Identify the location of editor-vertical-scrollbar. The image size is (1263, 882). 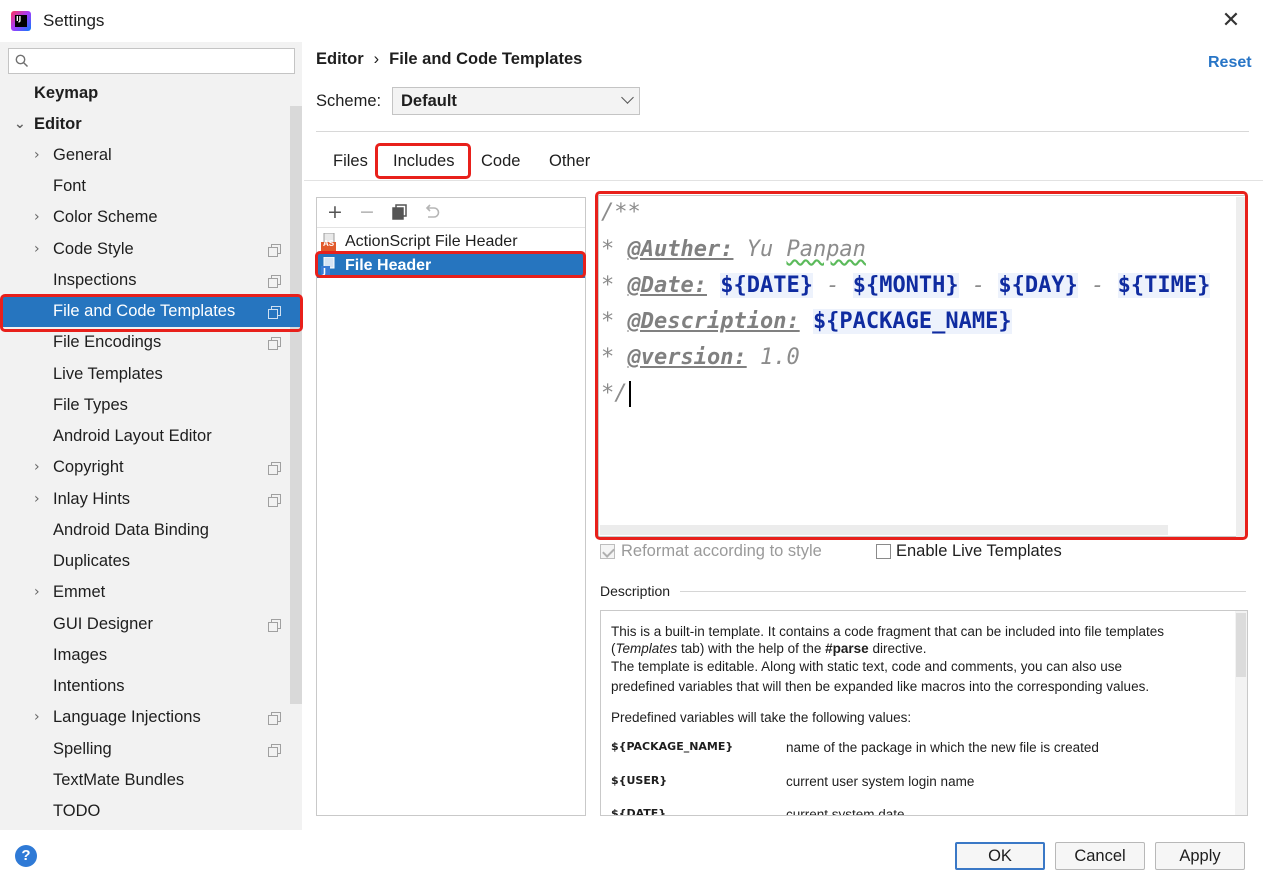
(1241, 367).